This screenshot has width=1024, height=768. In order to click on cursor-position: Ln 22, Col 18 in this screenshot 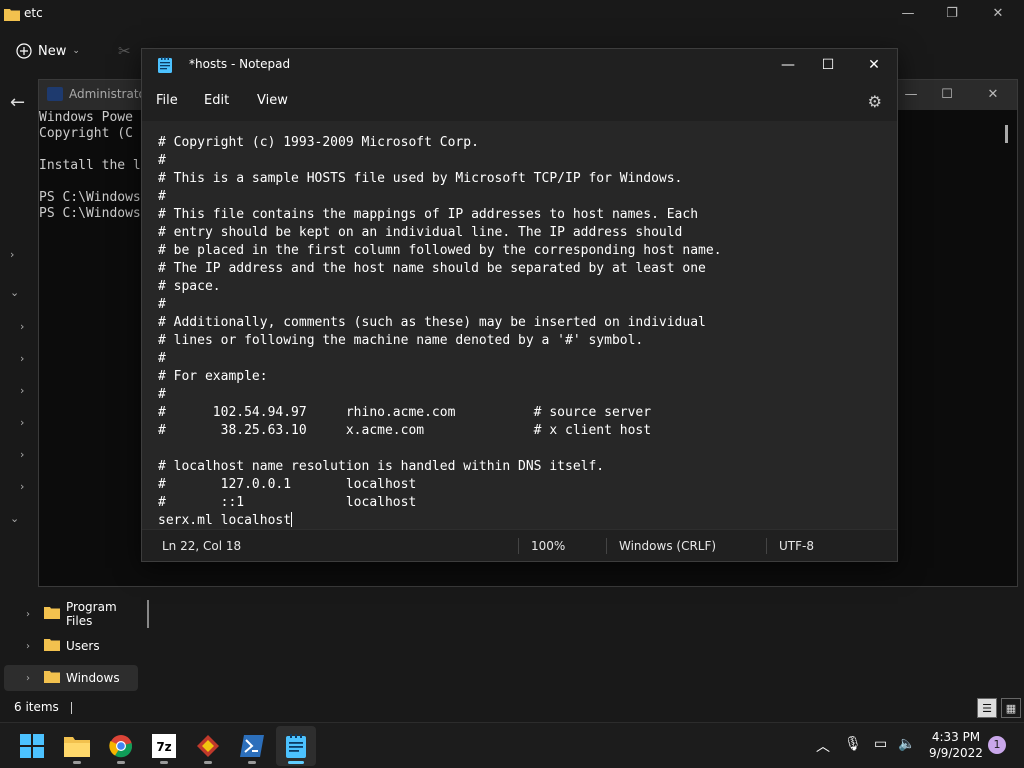, I will do `click(202, 546)`.